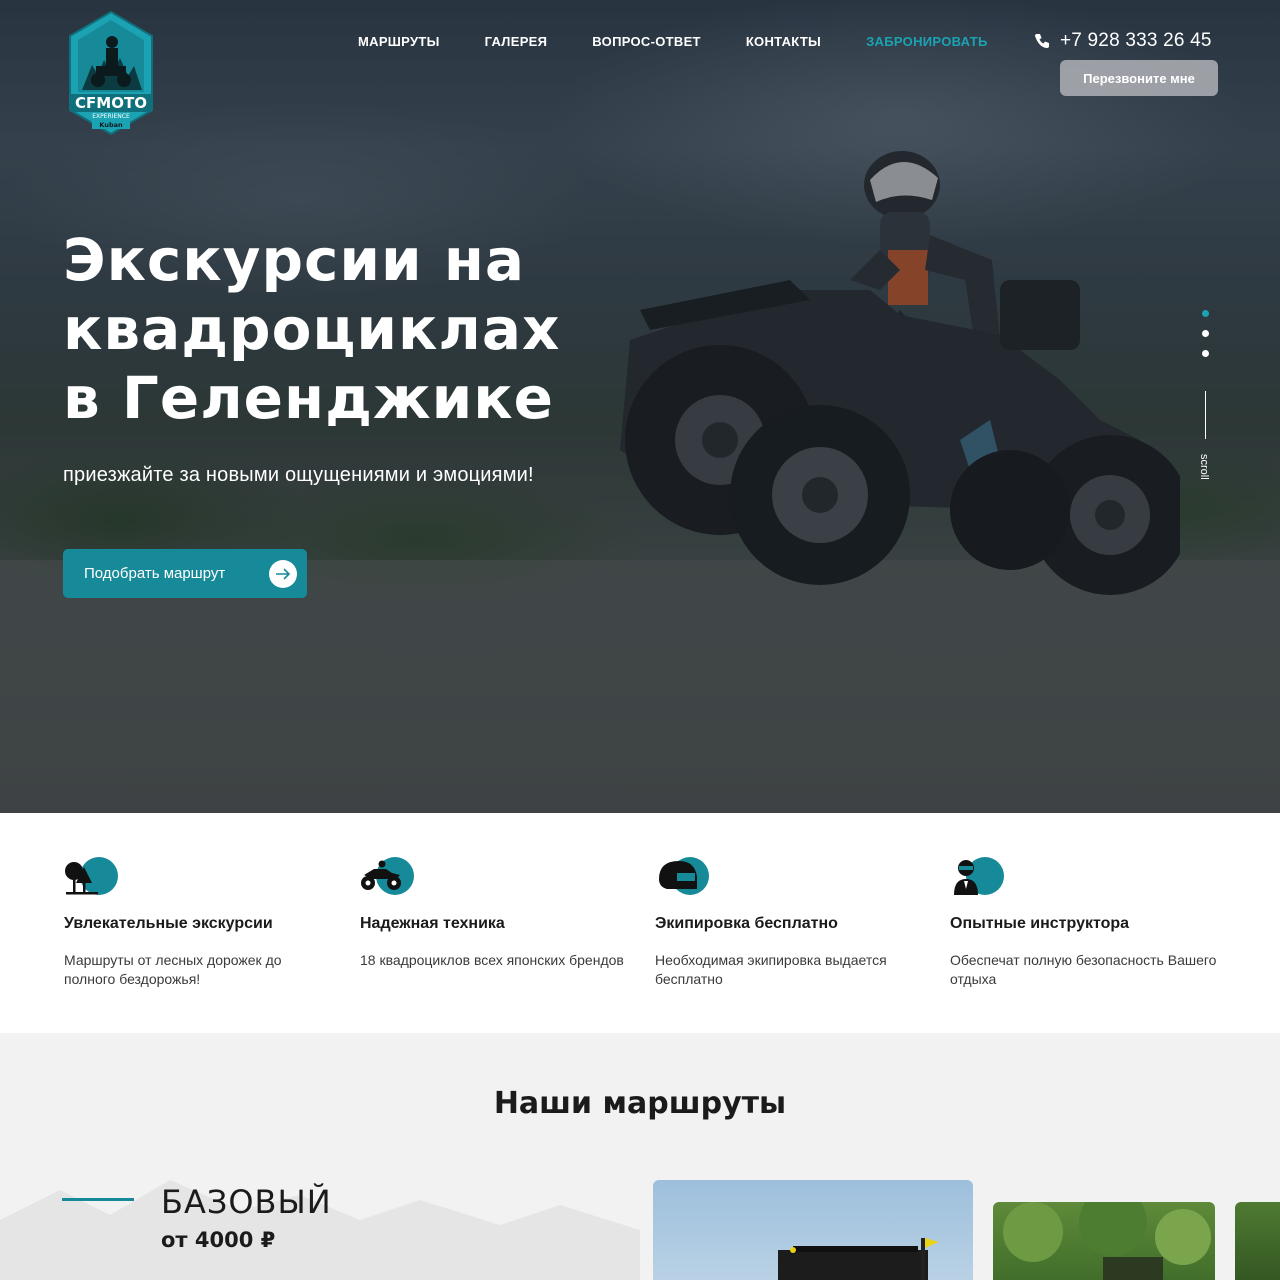 The width and height of the screenshot is (1280, 1280). I want to click on callback-button: Перезвоните мне, so click(1139, 78).